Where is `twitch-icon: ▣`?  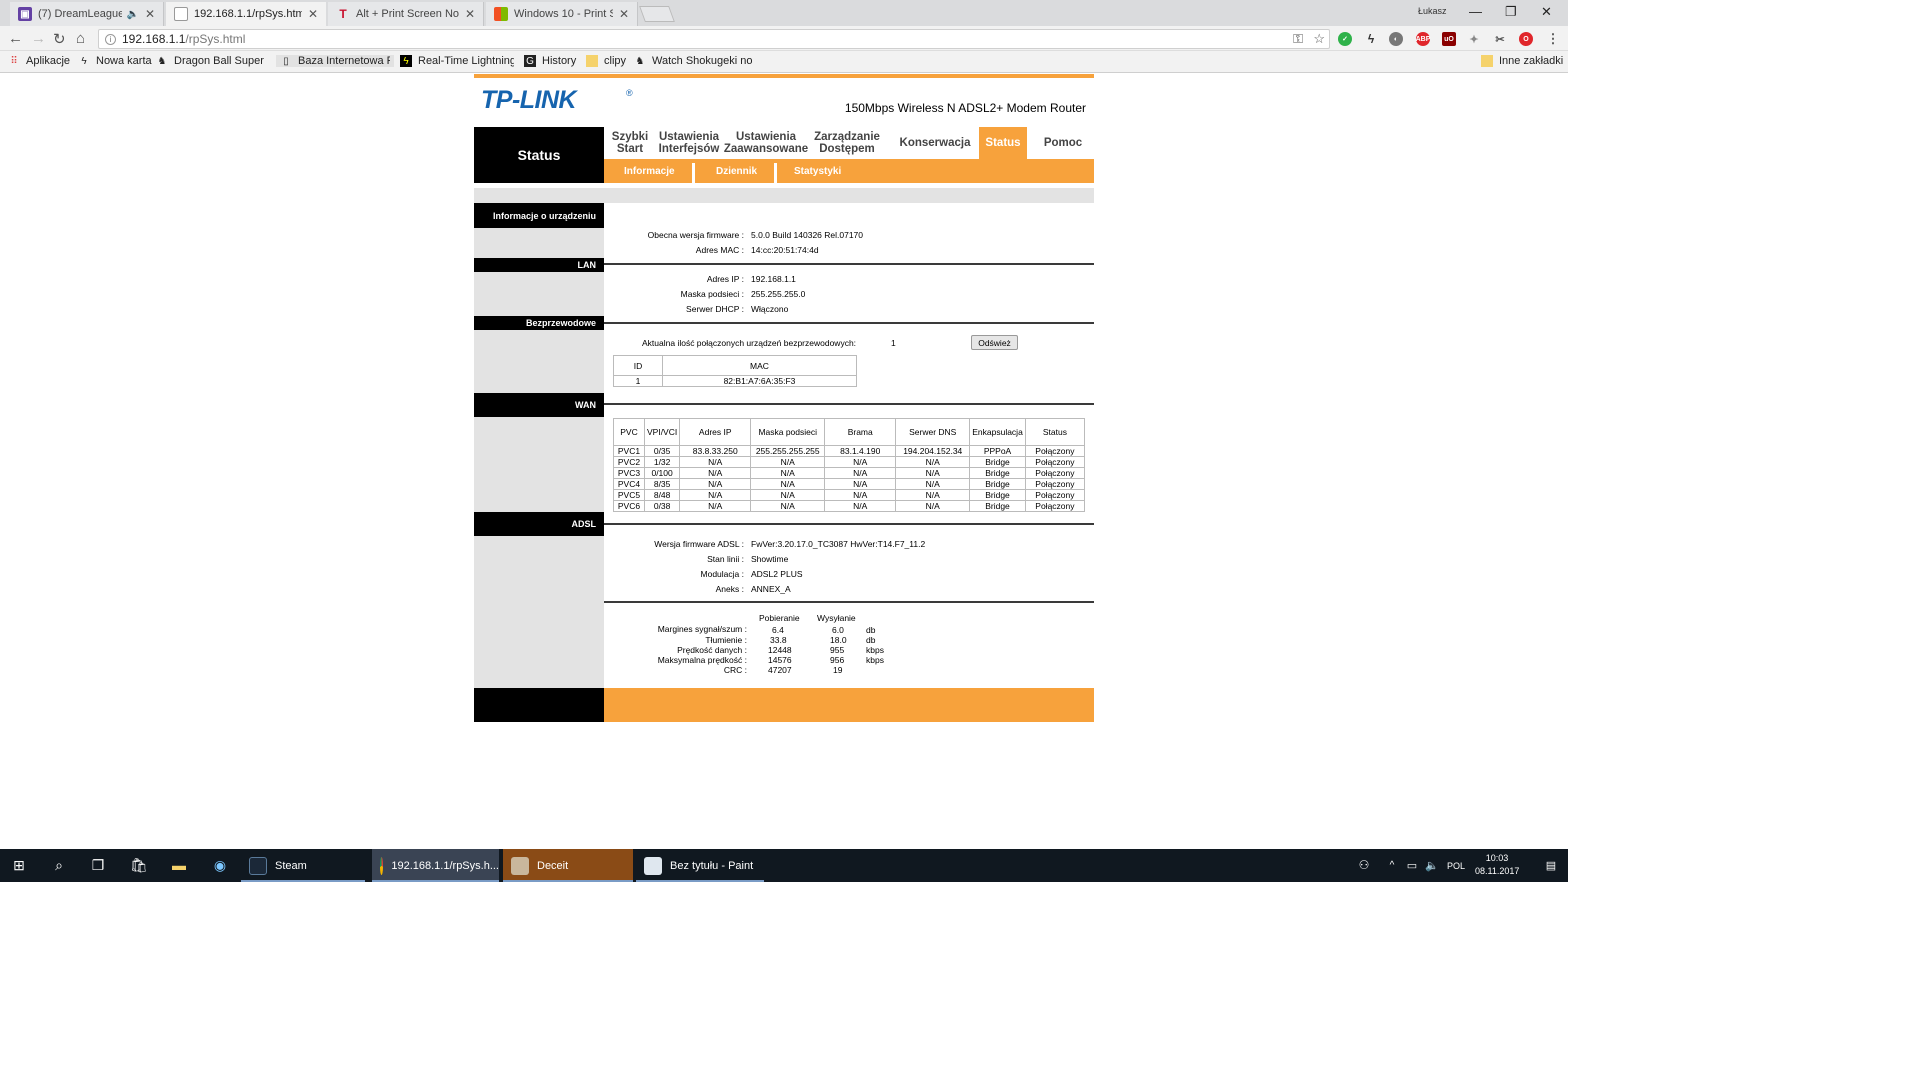 twitch-icon: ▣ is located at coordinates (25, 14).